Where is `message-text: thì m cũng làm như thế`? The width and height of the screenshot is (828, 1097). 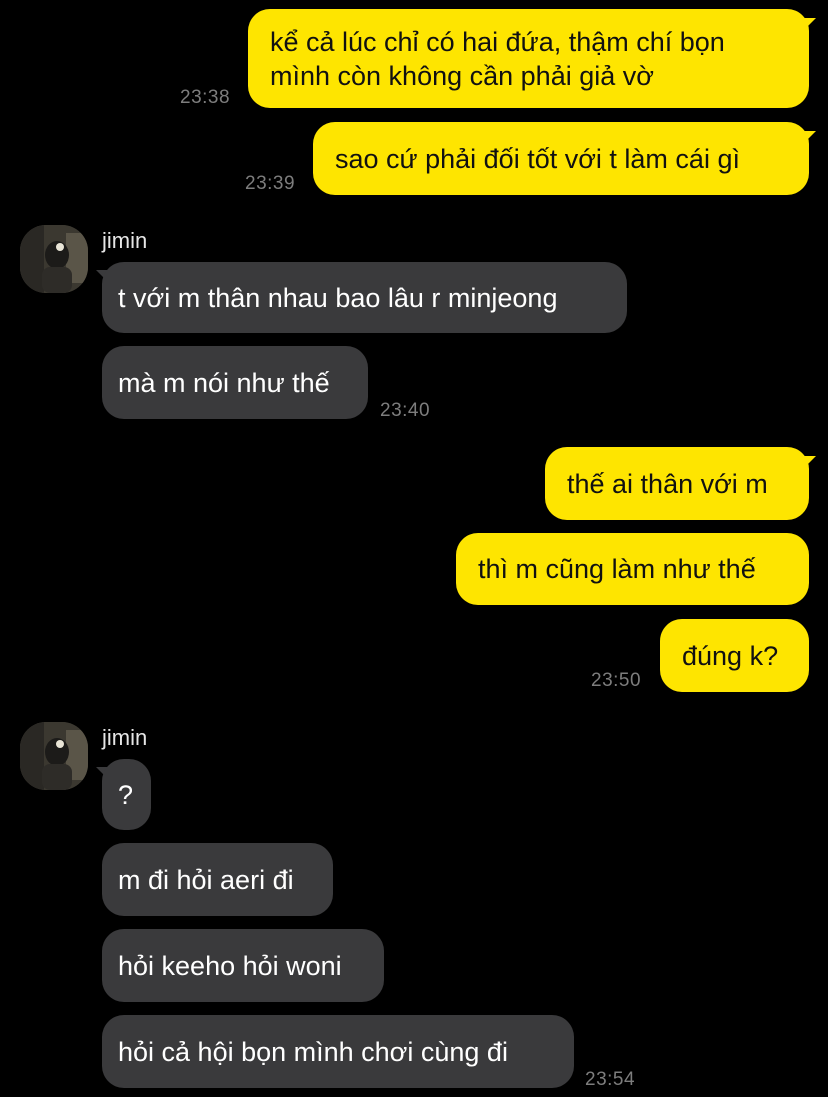 message-text: thì m cũng làm như thế is located at coordinates (617, 569).